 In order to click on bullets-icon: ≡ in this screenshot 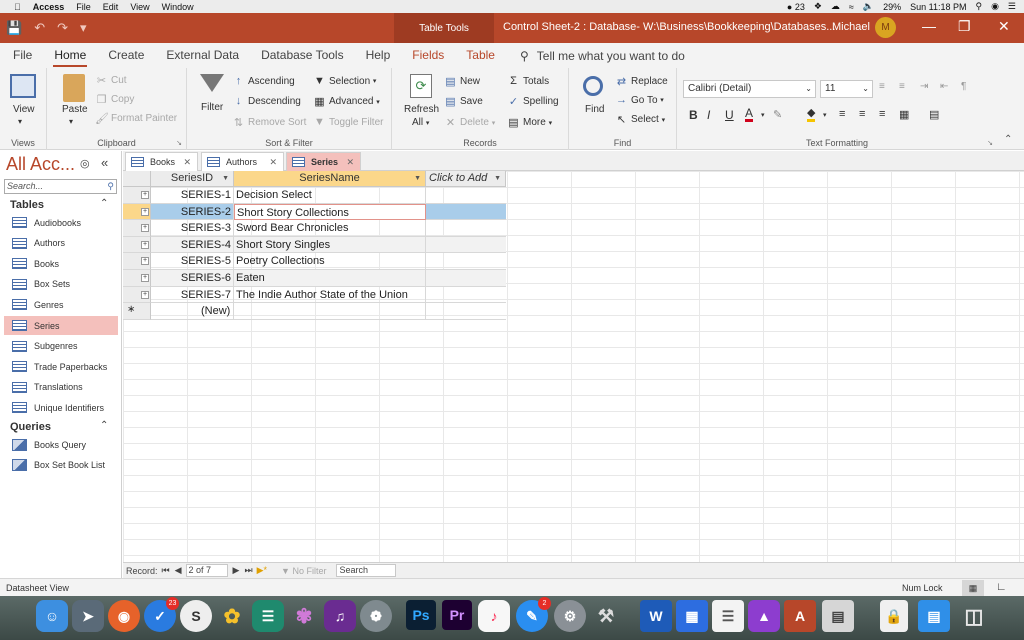, I will do `click(882, 86)`.